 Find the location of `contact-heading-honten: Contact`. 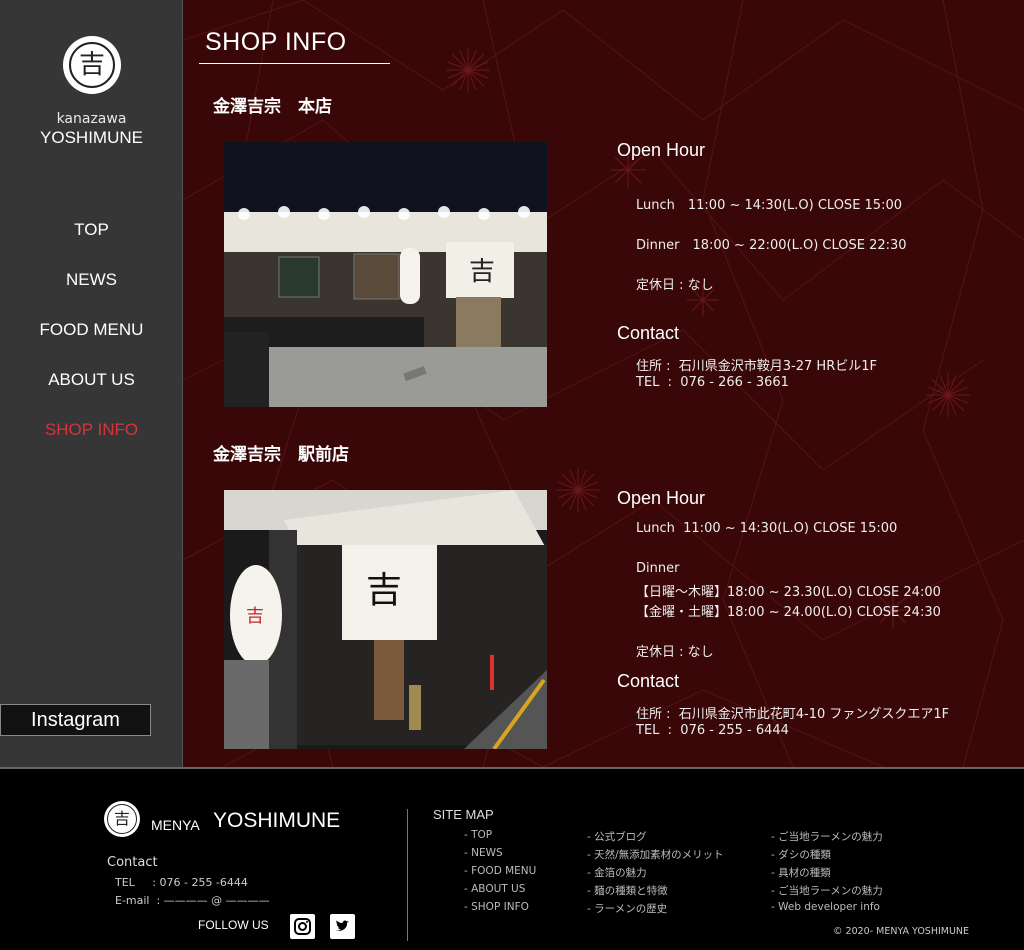

contact-heading-honten: Contact is located at coordinates (648, 333).